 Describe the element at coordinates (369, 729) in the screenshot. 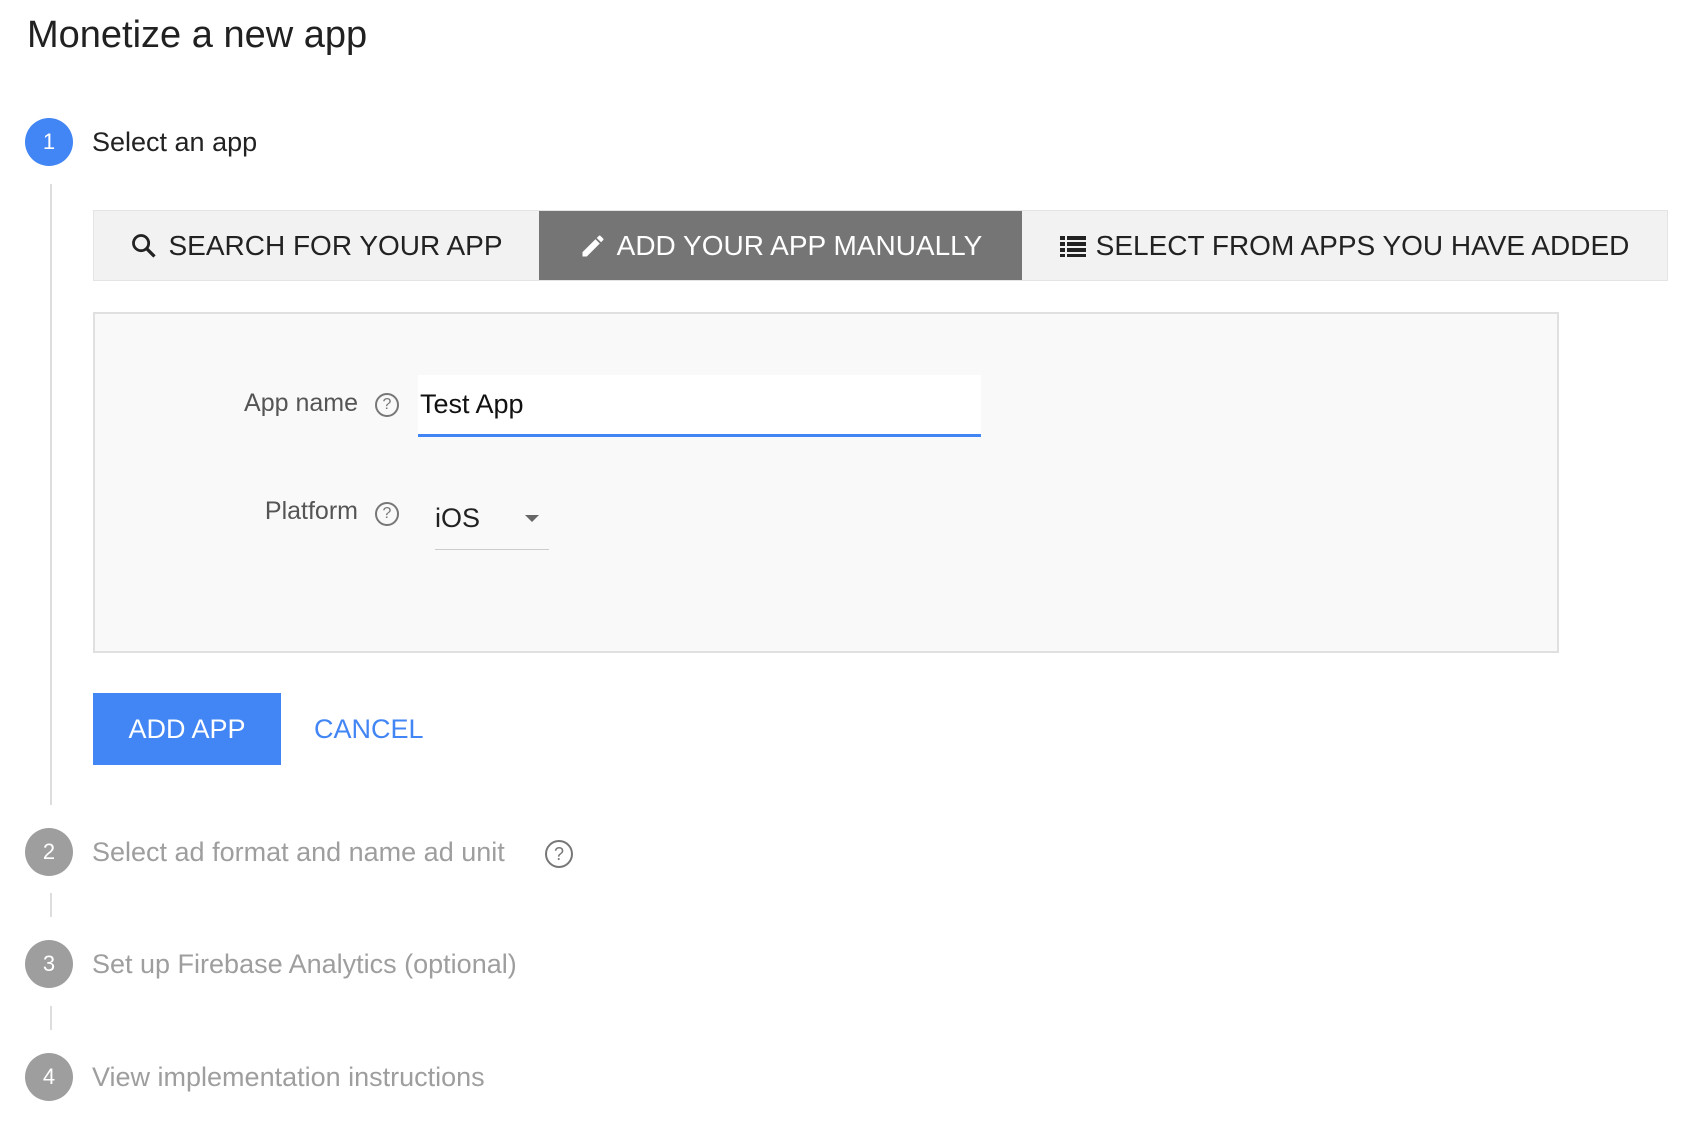

I see `cancel-button: CANCEL` at that location.